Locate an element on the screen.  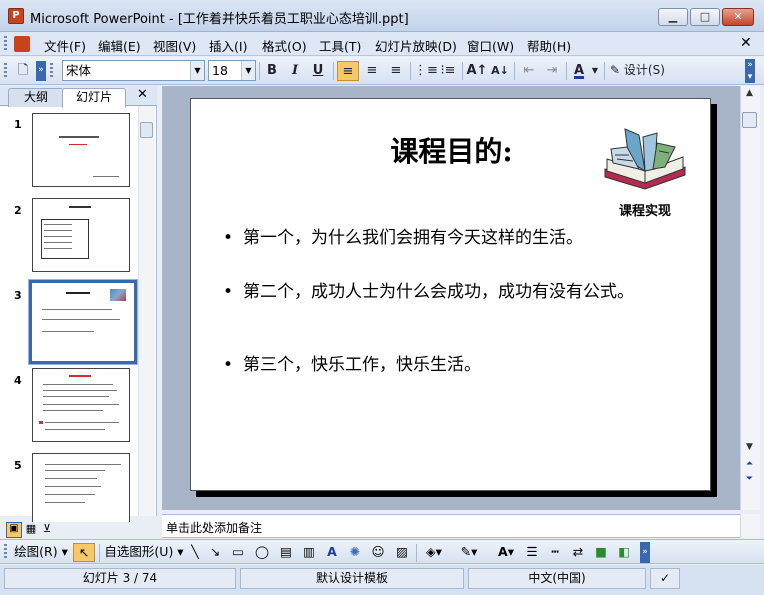
toolbar-options-icon: » is located at coordinates (41, 71).